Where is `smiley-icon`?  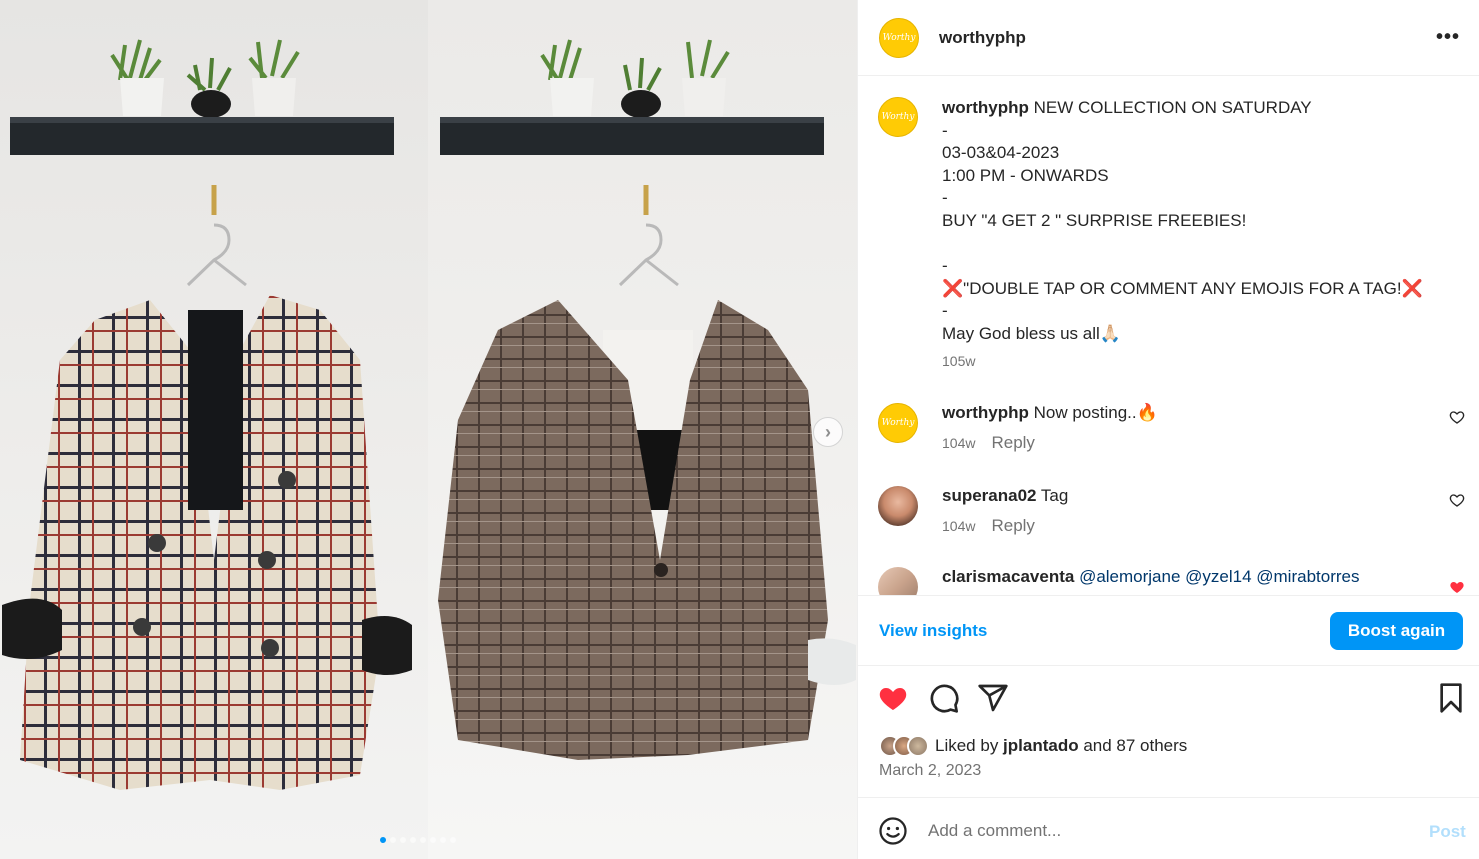 smiley-icon is located at coordinates (893, 831).